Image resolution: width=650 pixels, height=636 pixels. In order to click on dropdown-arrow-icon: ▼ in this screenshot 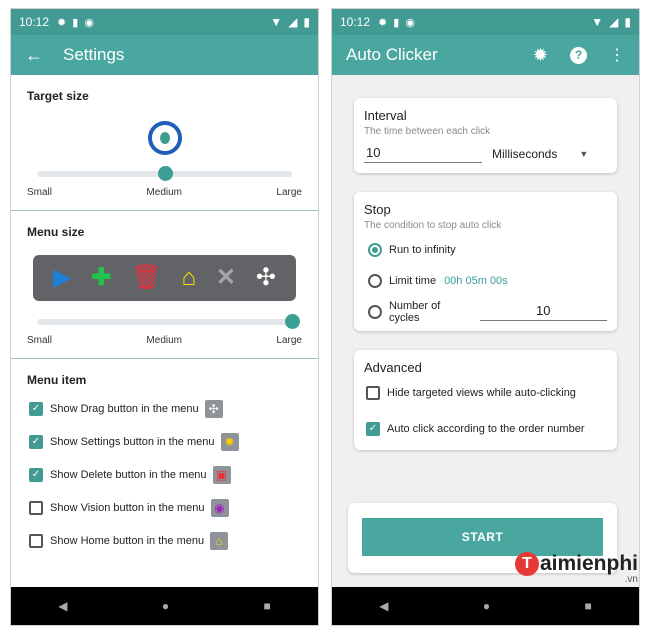, I will do `click(584, 154)`.